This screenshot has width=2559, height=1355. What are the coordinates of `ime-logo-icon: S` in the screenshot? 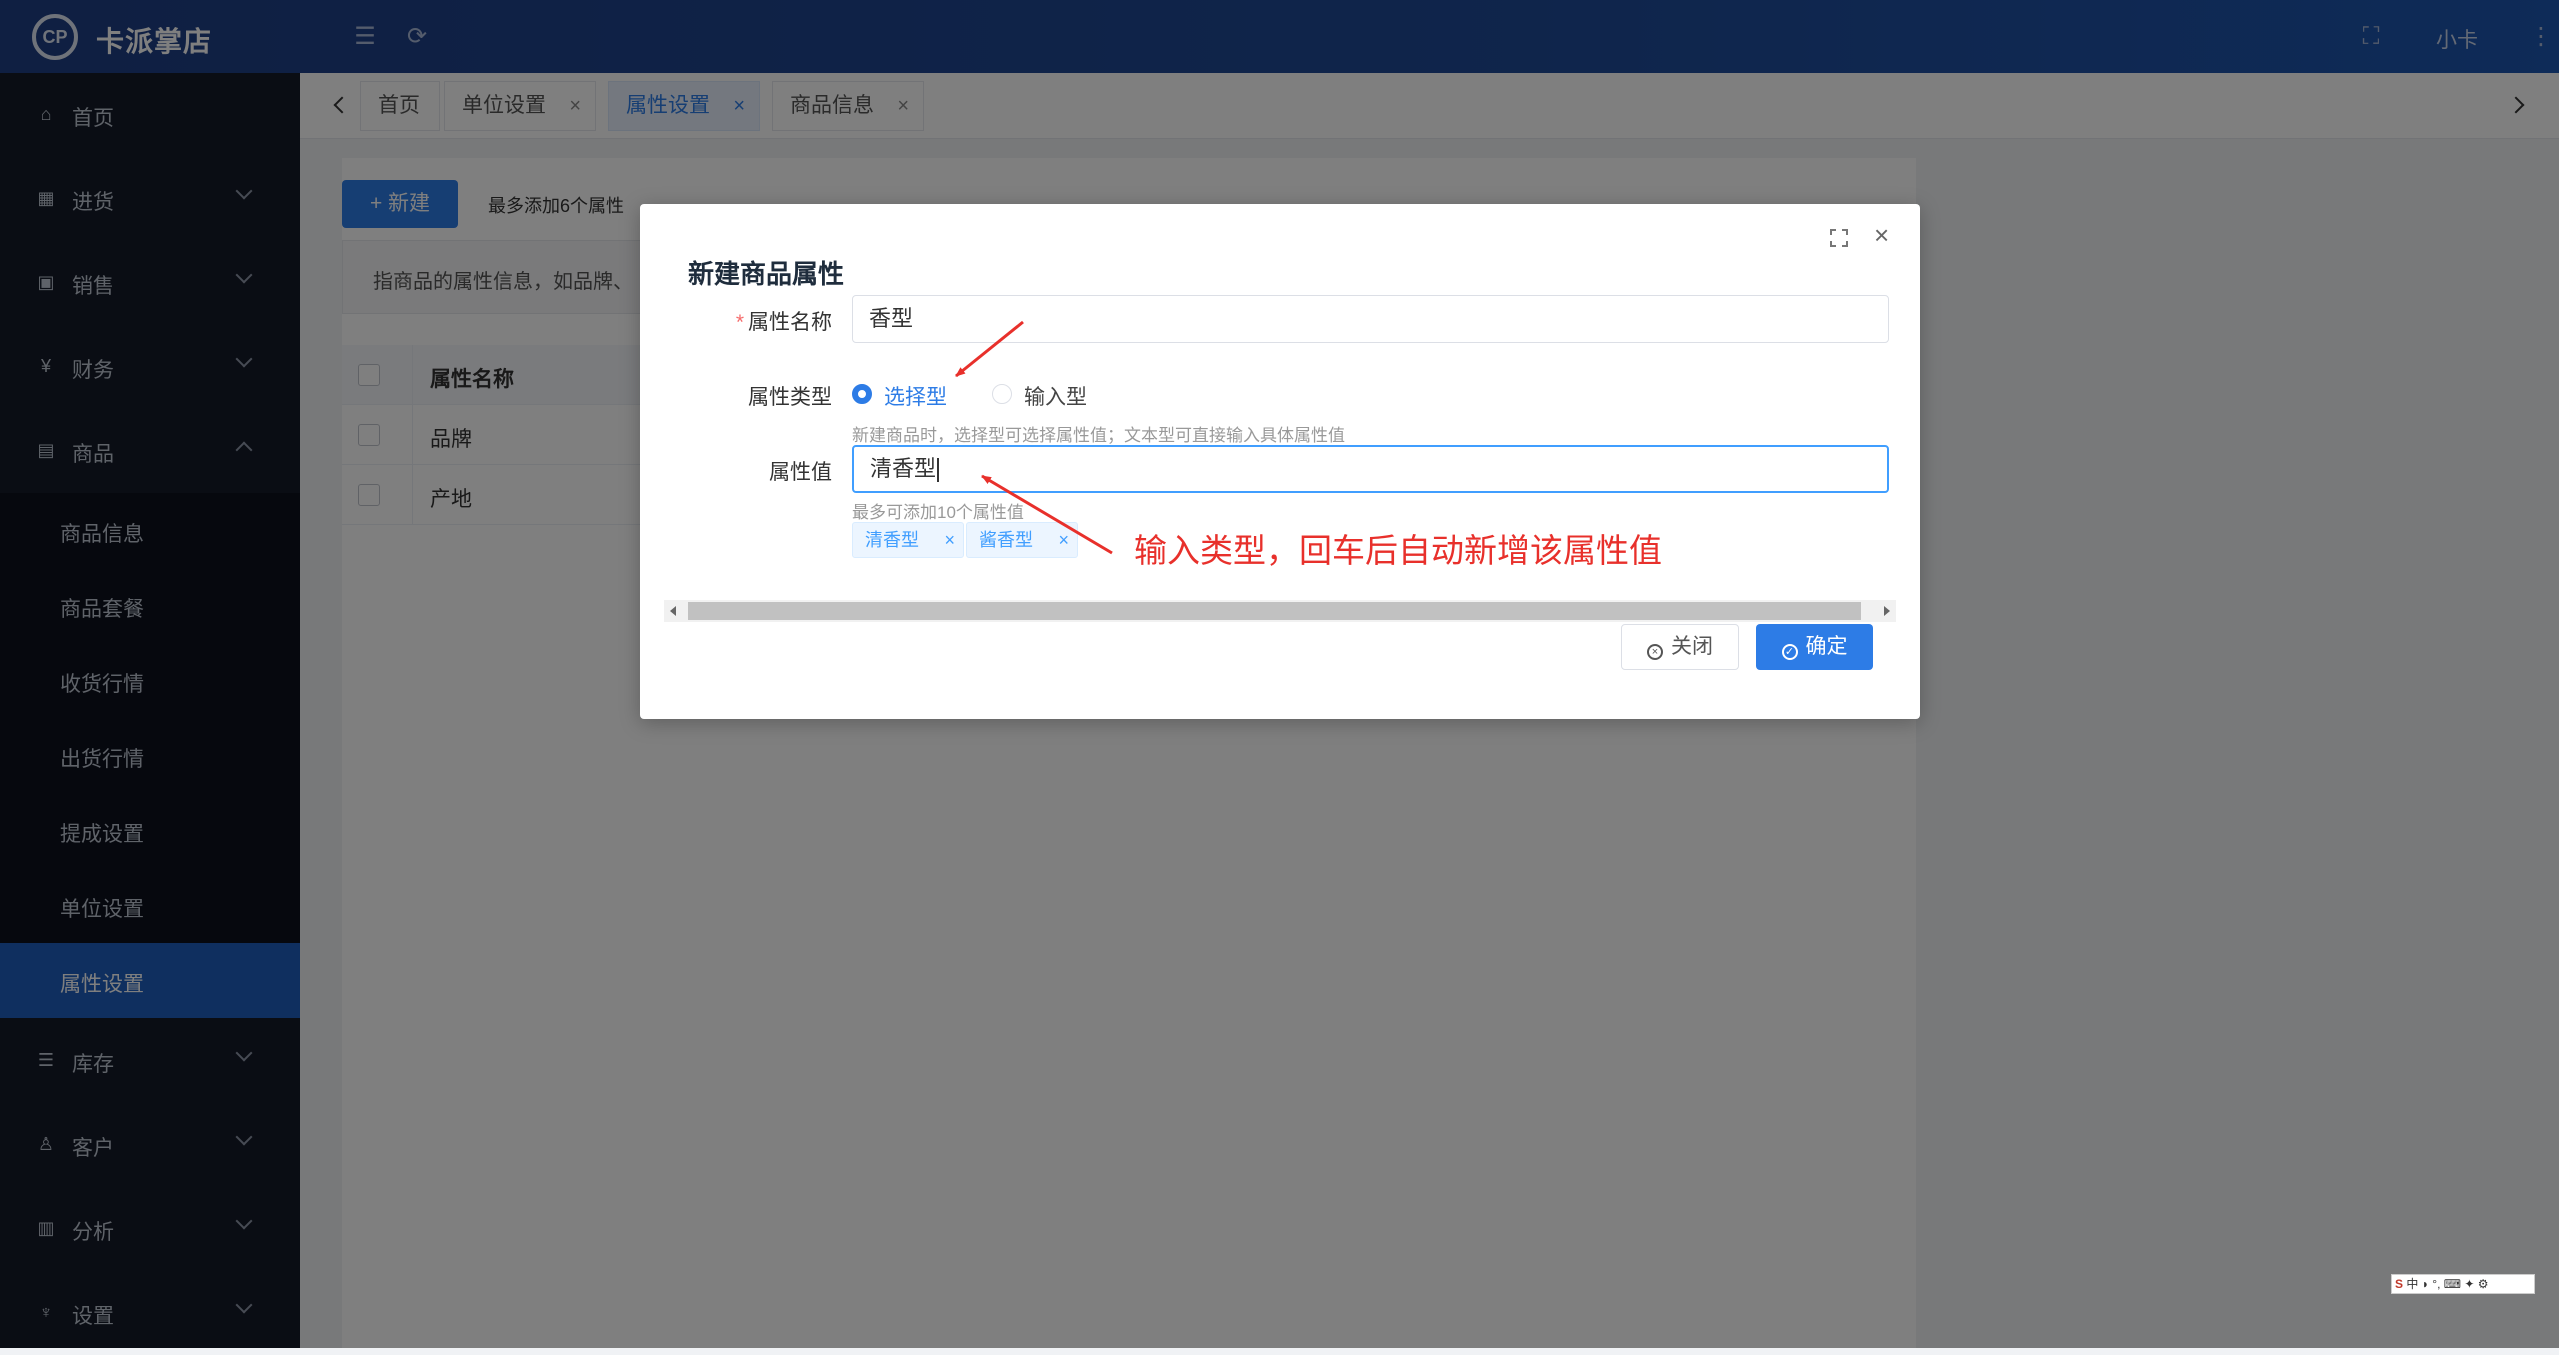 It's located at (2399, 1284).